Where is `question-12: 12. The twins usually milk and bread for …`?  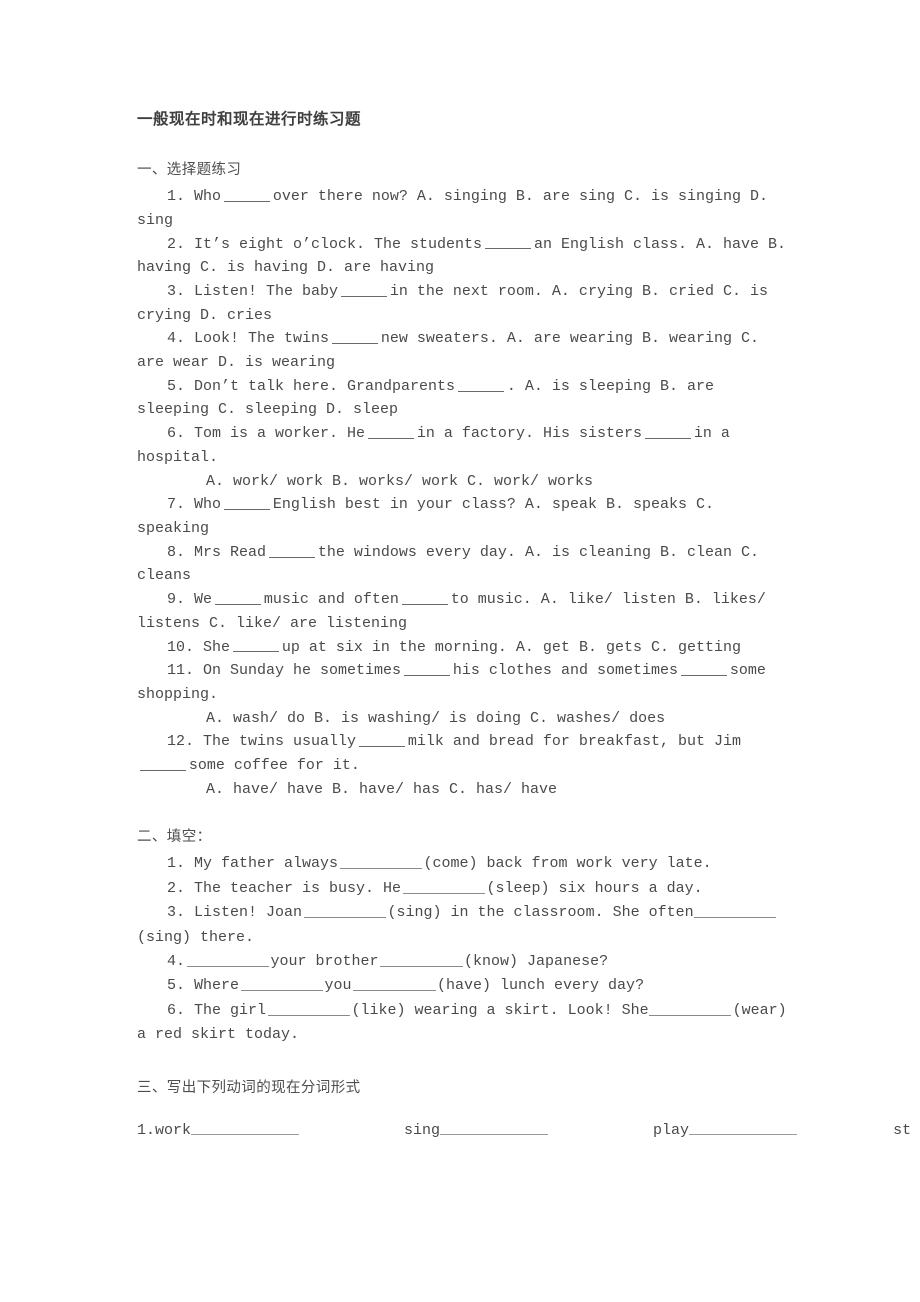
question-12: 12. The twins usually milk and bread for … is located at coordinates (463, 753).